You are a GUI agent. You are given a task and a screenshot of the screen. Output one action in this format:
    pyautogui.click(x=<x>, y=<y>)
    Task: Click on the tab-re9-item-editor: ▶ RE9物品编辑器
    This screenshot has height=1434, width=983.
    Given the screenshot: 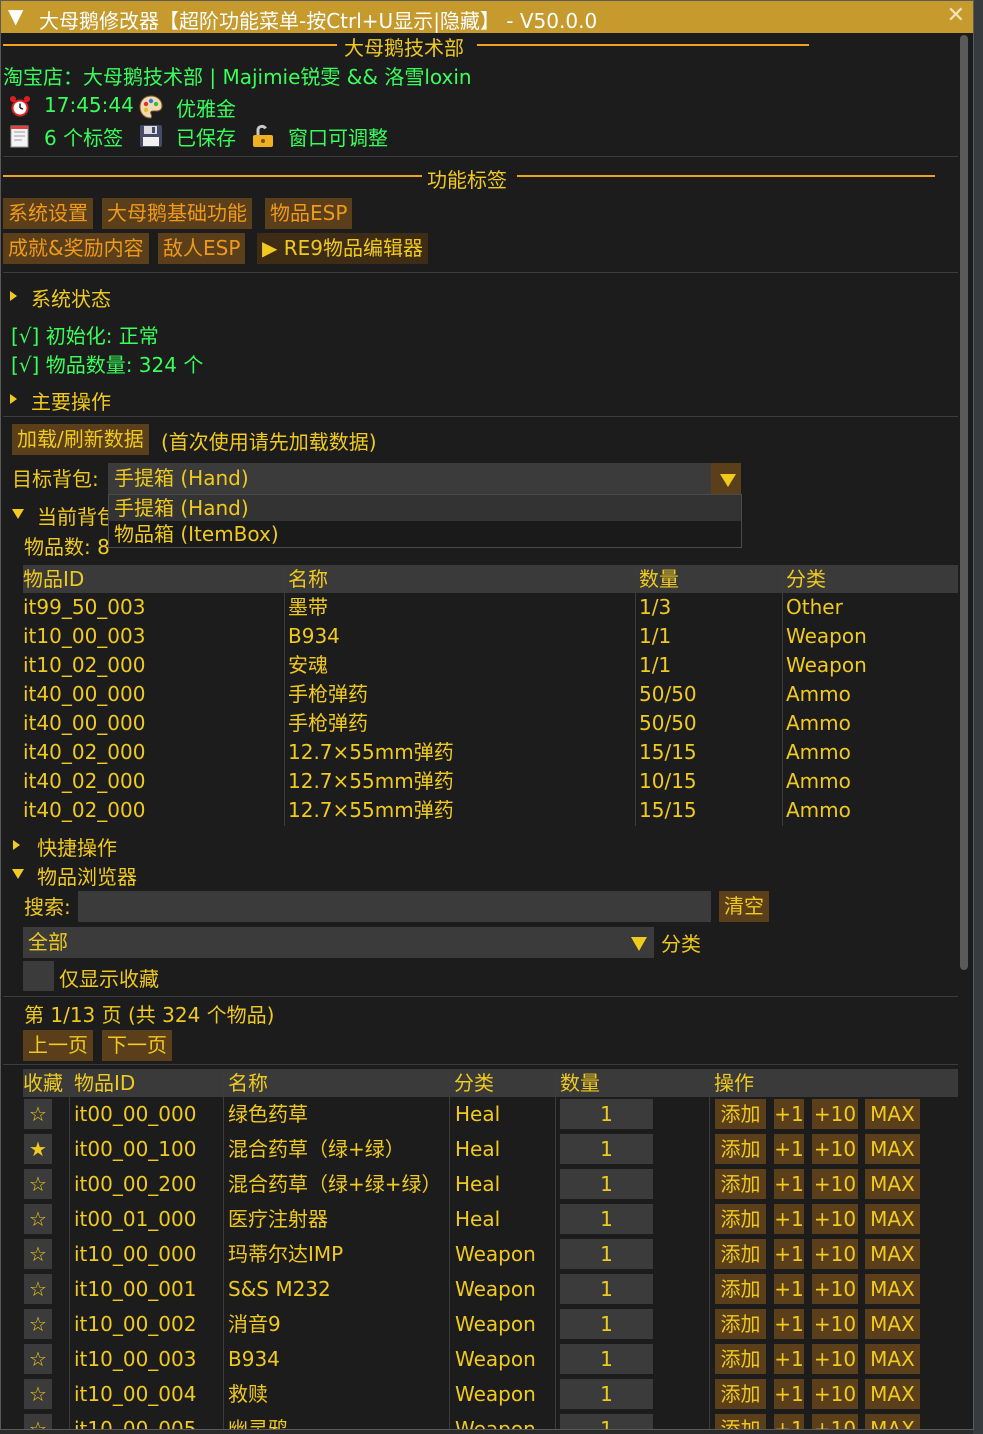 What is the action you would take?
    pyautogui.click(x=342, y=248)
    